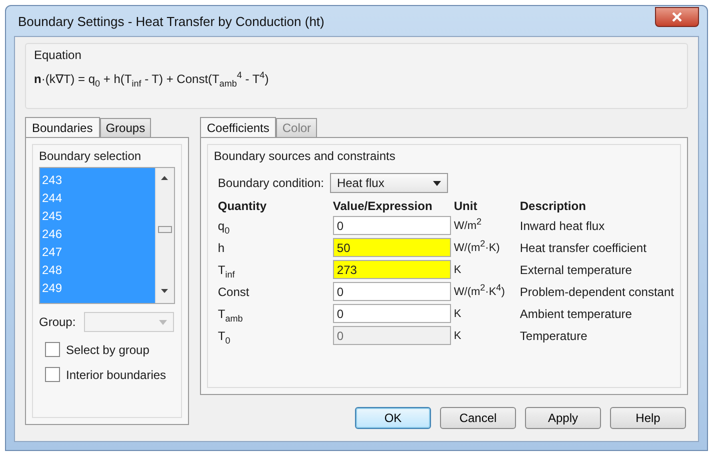 The image size is (711, 454). What do you see at coordinates (597, 291) in the screenshot?
I see `description-label: Problem-dependent constant` at bounding box center [597, 291].